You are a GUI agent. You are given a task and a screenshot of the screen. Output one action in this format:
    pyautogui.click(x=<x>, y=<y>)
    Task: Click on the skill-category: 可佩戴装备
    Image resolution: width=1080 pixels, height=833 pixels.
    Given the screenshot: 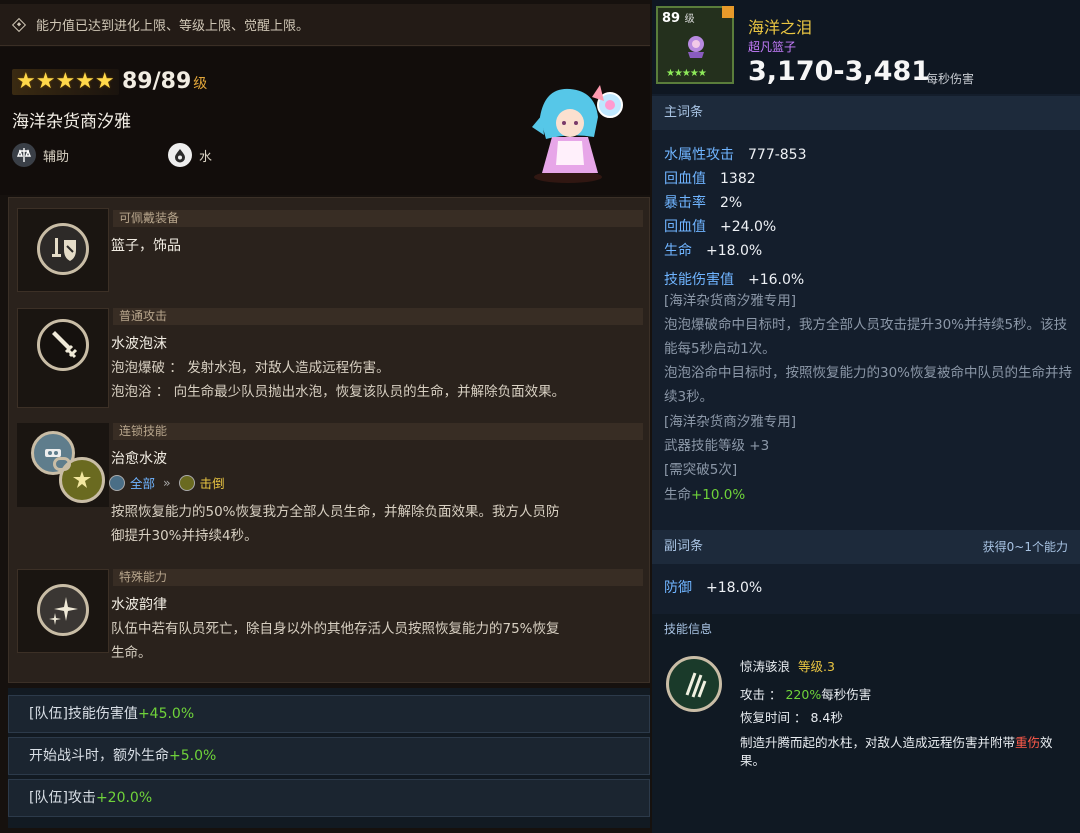 What is the action you would take?
    pyautogui.click(x=378, y=218)
    